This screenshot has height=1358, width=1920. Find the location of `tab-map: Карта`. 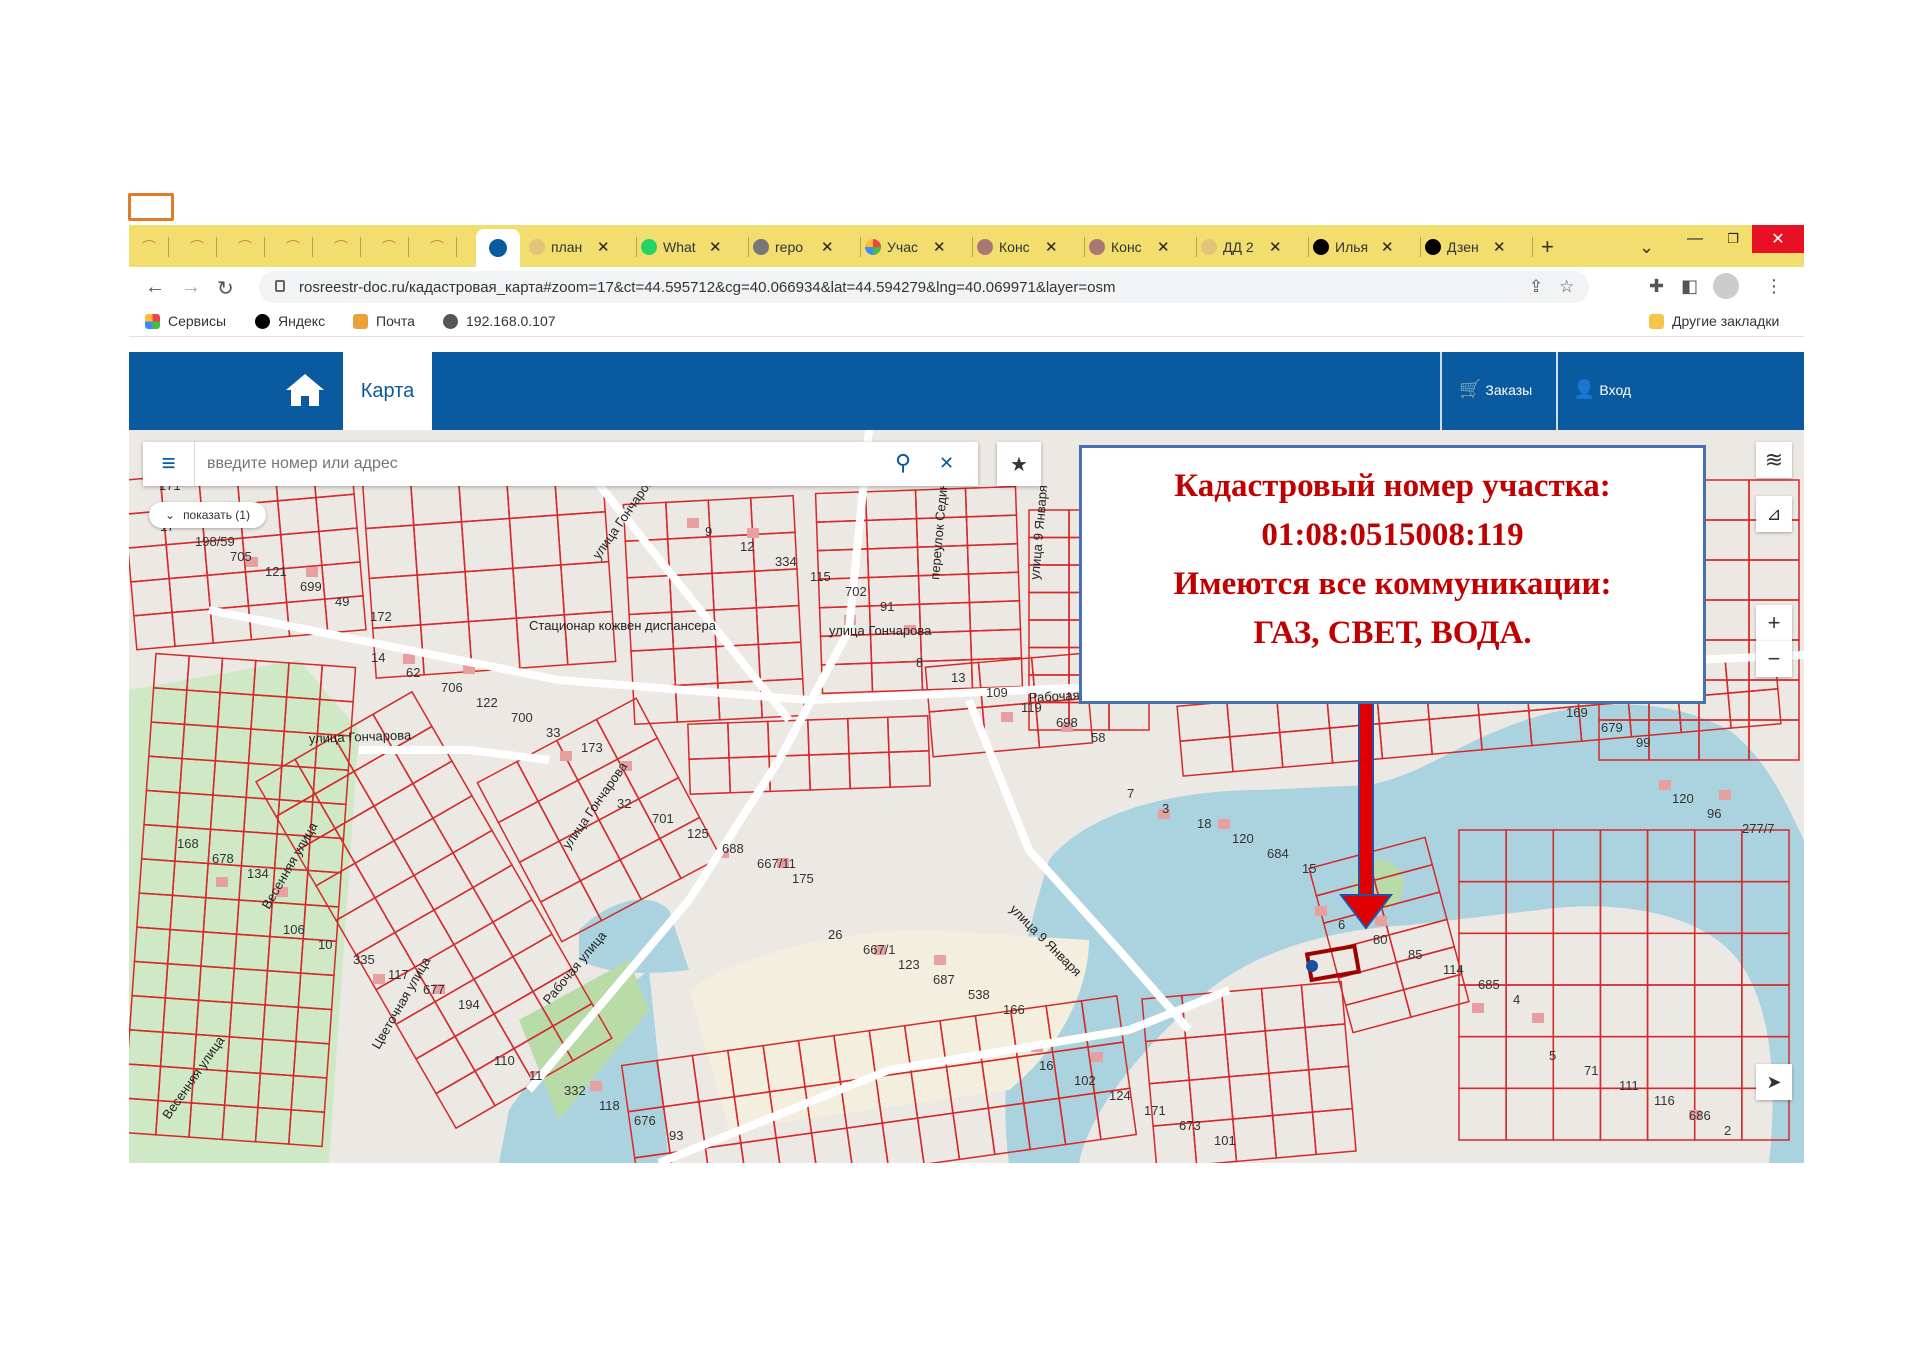

tab-map: Карта is located at coordinates (387, 391).